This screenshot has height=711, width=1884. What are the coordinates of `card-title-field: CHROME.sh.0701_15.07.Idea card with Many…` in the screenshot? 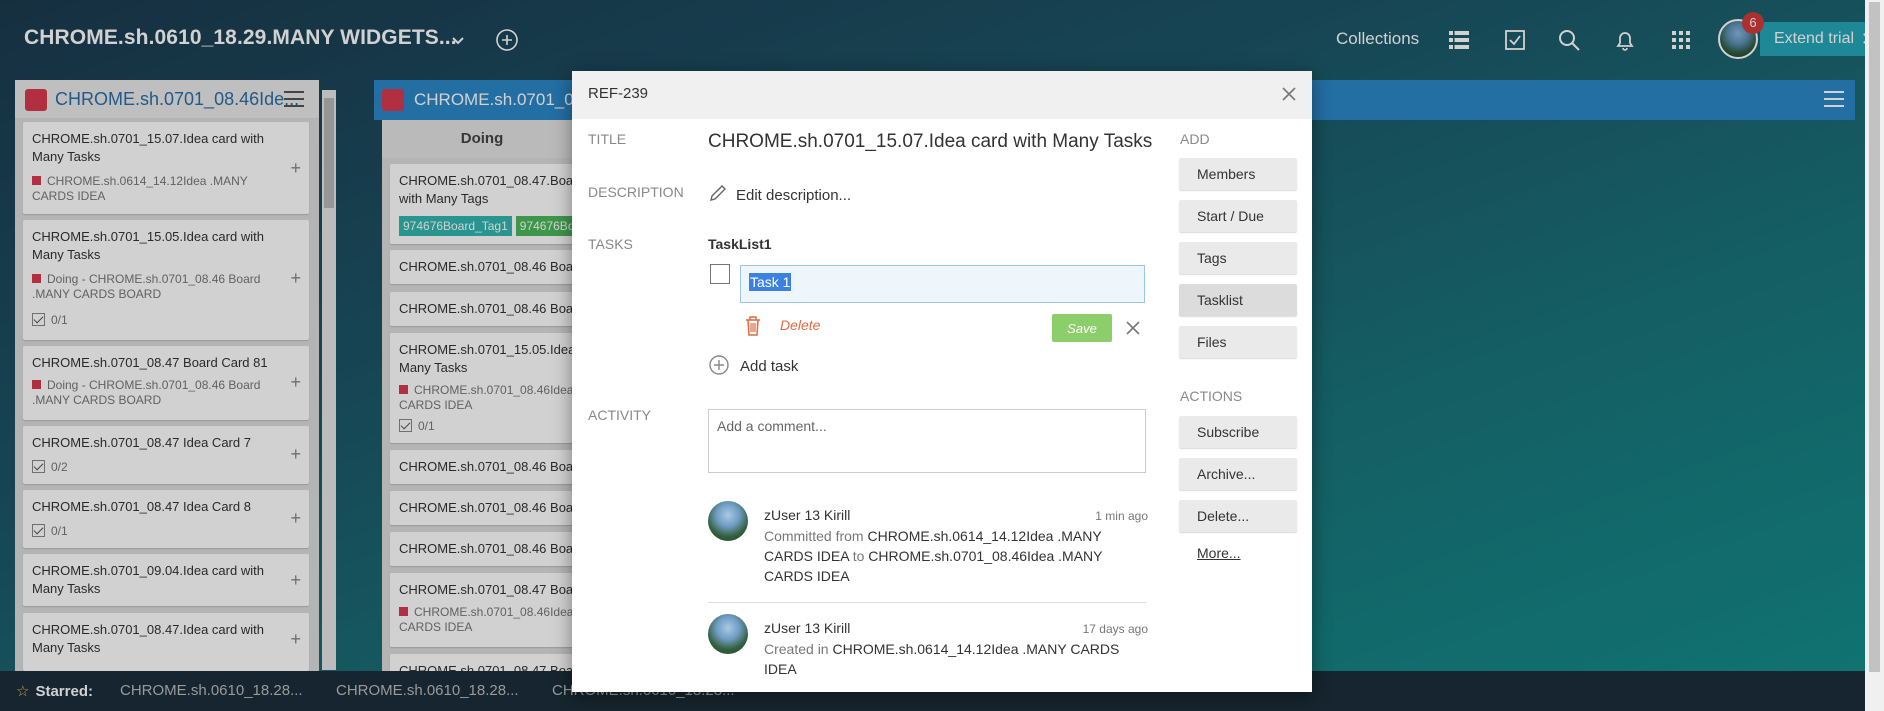 It's located at (930, 142).